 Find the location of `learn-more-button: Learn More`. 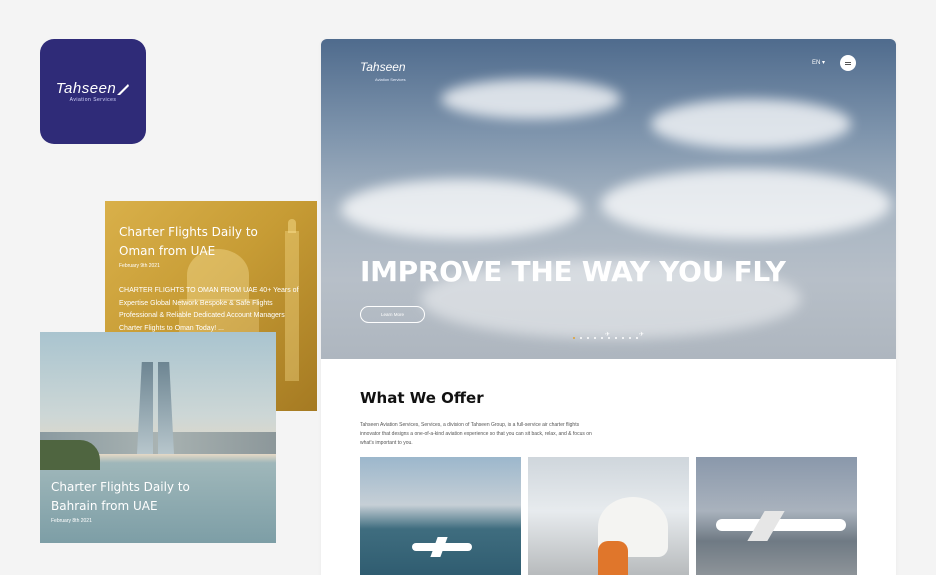

learn-more-button: Learn More is located at coordinates (392, 314).